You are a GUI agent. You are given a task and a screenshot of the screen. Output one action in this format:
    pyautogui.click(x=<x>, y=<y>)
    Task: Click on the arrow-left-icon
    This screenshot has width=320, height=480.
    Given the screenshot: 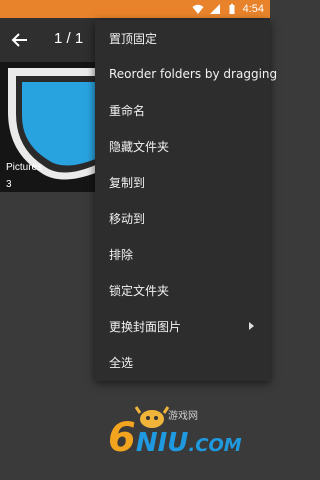 What is the action you would take?
    pyautogui.click(x=19, y=40)
    